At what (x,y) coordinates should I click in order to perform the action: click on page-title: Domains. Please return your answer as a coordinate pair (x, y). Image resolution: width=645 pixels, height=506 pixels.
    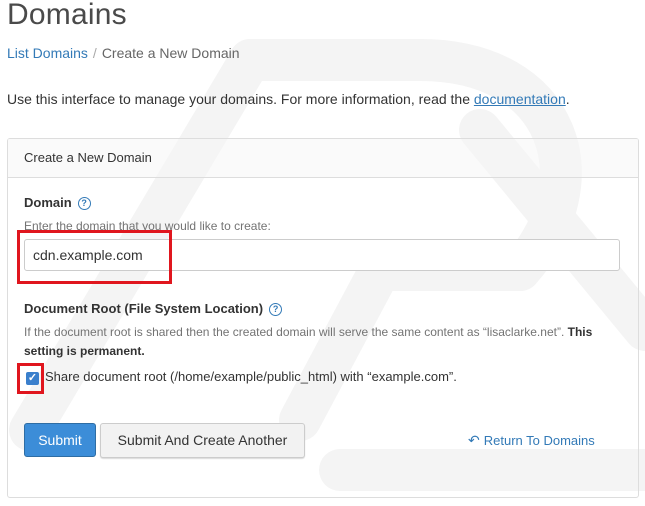
    Looking at the image, I should click on (67, 15).